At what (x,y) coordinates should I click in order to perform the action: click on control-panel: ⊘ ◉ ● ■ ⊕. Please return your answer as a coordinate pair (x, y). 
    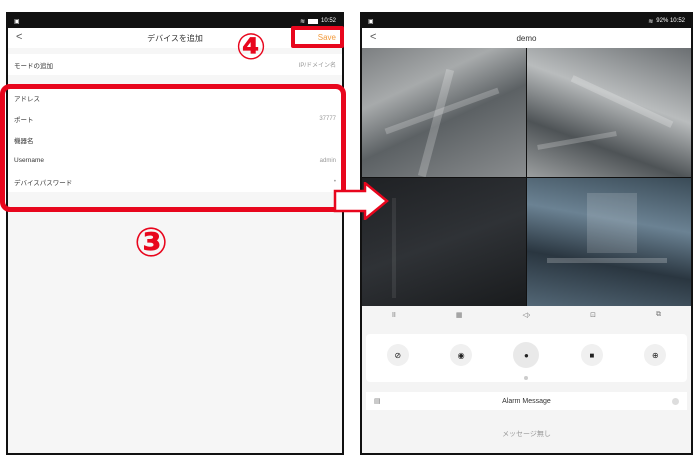
    Looking at the image, I should click on (526, 358).